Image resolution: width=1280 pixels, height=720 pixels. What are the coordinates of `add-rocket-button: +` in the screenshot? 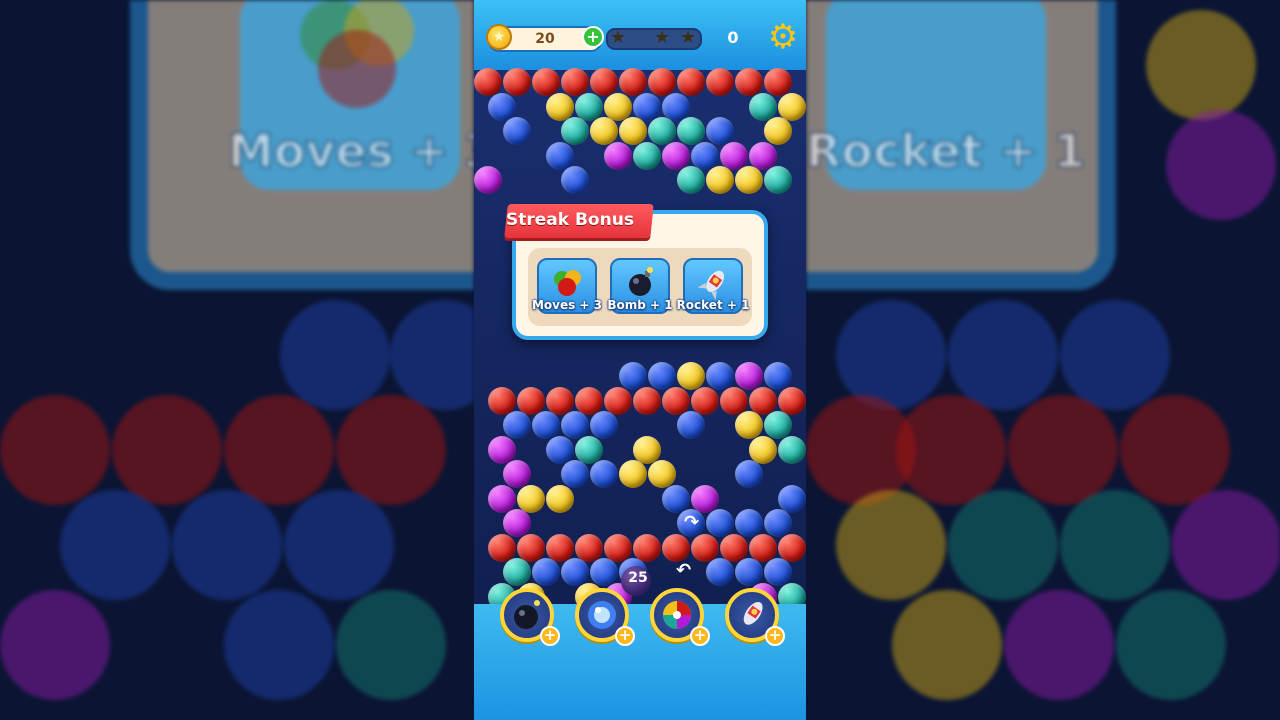 It's located at (775, 636).